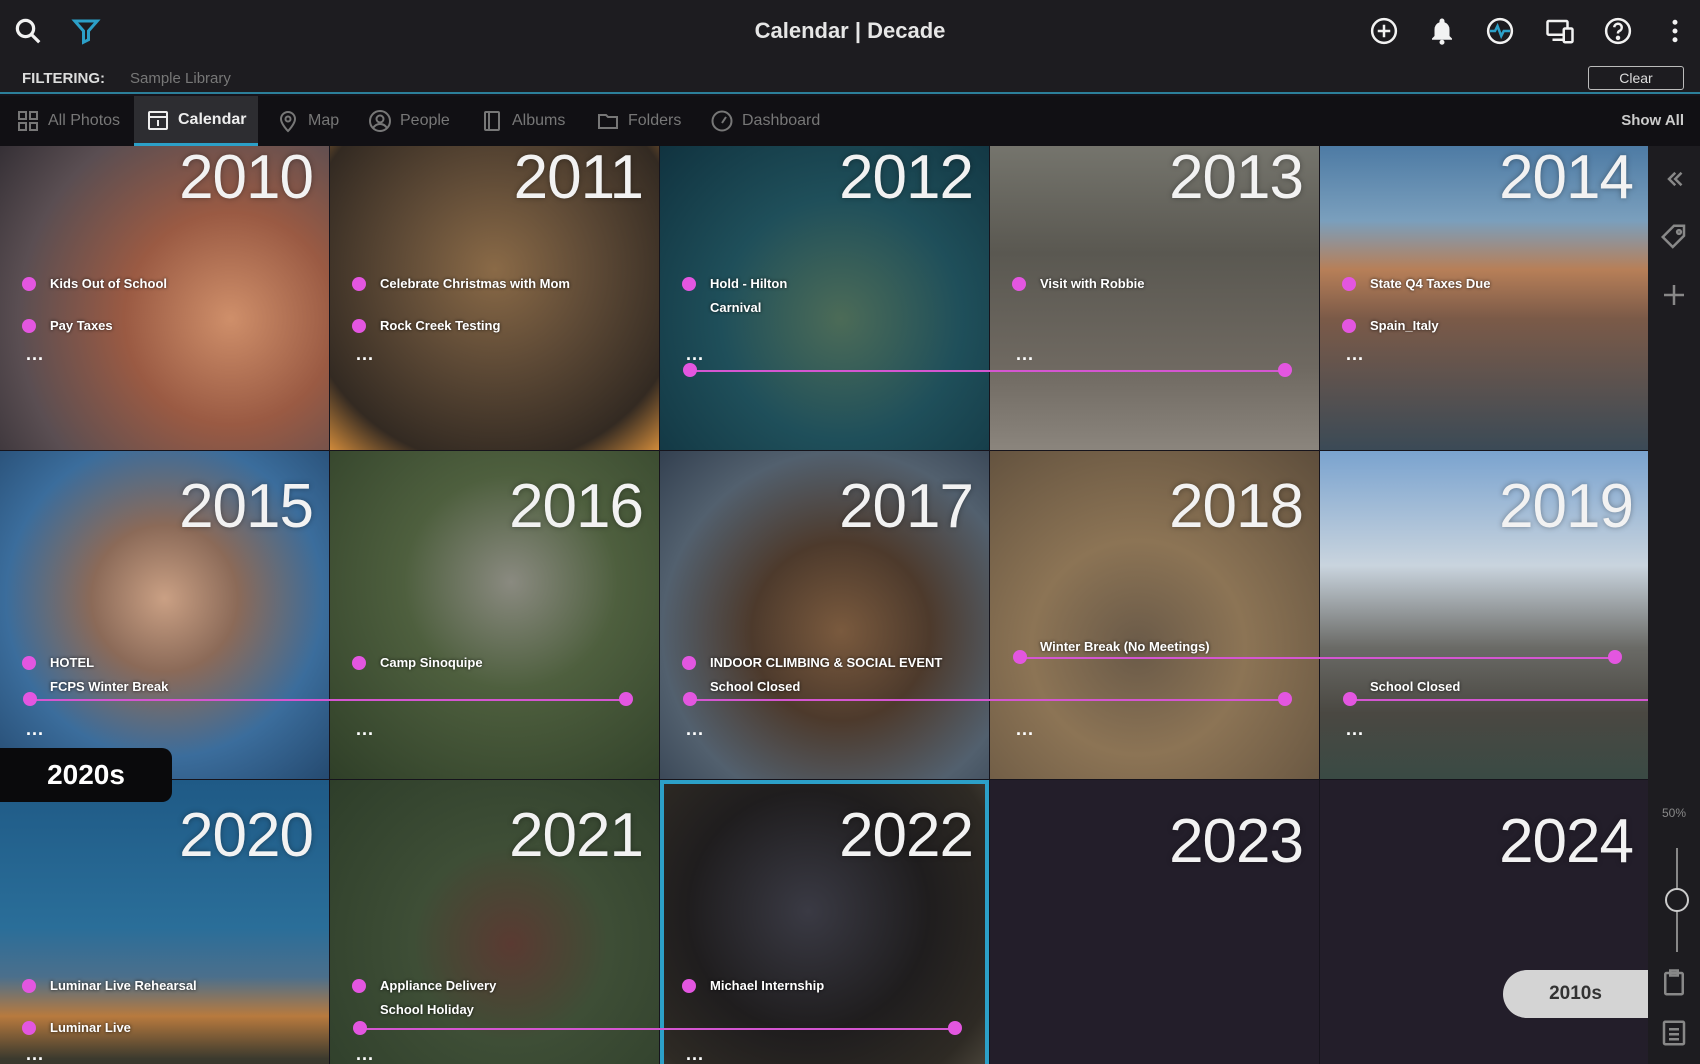 The image size is (1700, 1064). I want to click on event-item: Spain_Italy, so click(1390, 325).